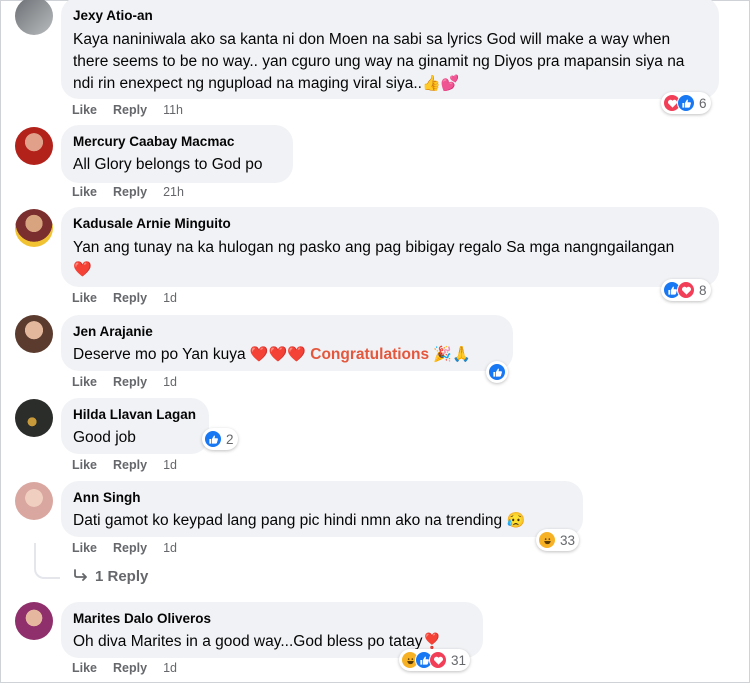 Image resolution: width=750 pixels, height=683 pixels. I want to click on comment-actions: Like Reply 11h, so click(135, 110).